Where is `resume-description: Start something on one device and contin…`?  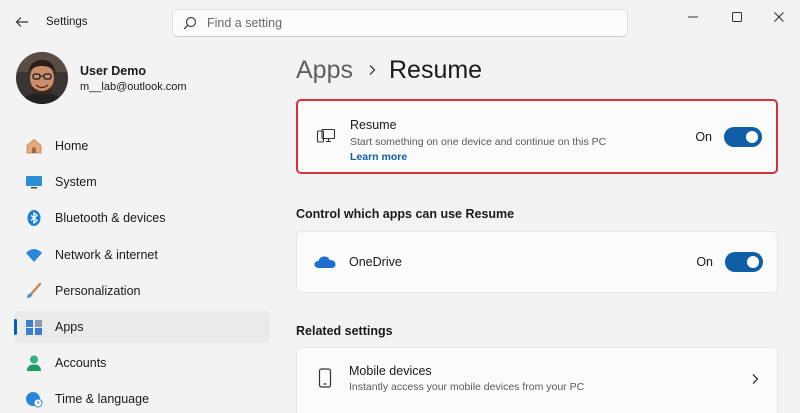 resume-description: Start something on one device and contin… is located at coordinates (478, 142).